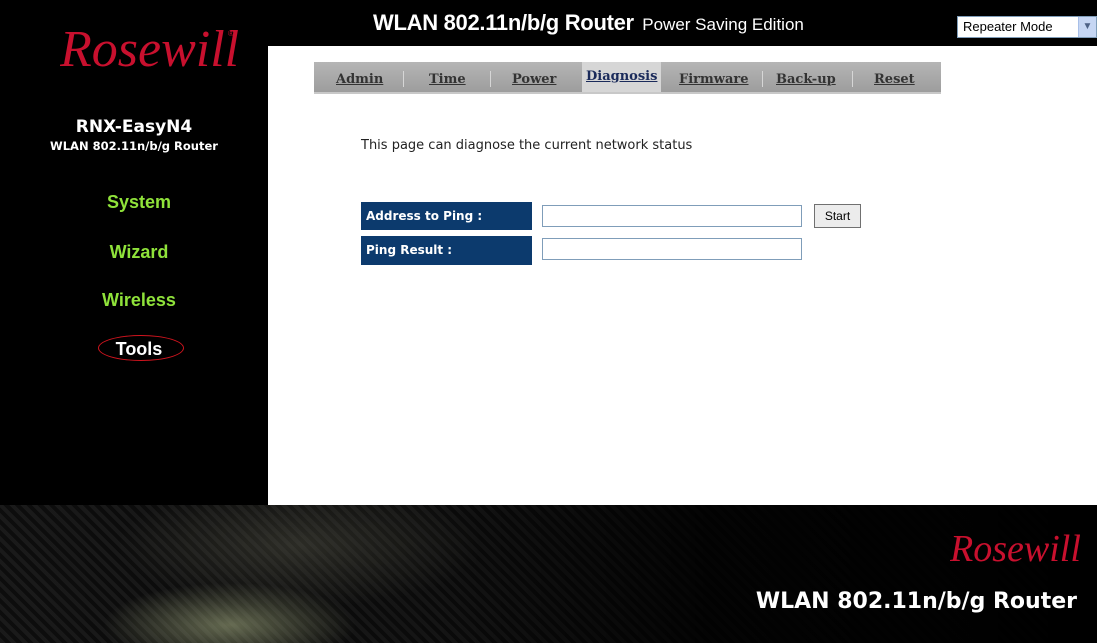 The width and height of the screenshot is (1097, 643). I want to click on device-name: RNX-EasyN4, so click(134, 127).